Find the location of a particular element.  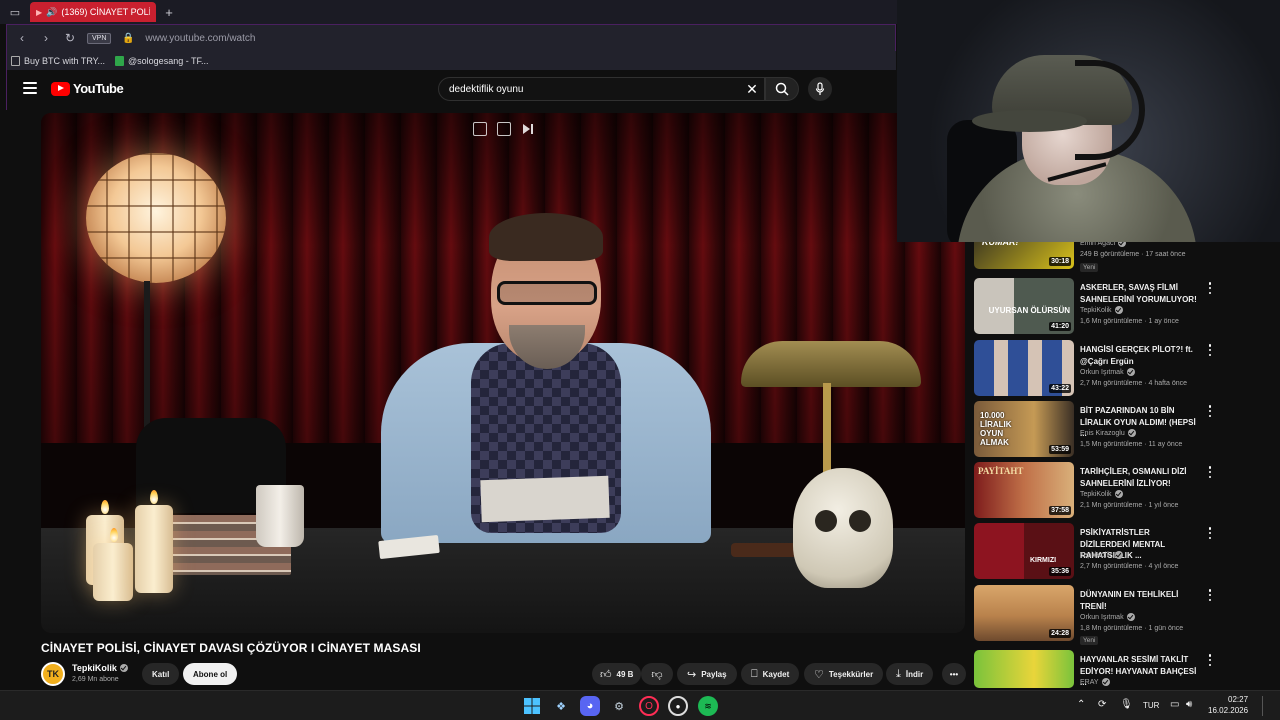

clear-search-icon: ✕ is located at coordinates (752, 89).